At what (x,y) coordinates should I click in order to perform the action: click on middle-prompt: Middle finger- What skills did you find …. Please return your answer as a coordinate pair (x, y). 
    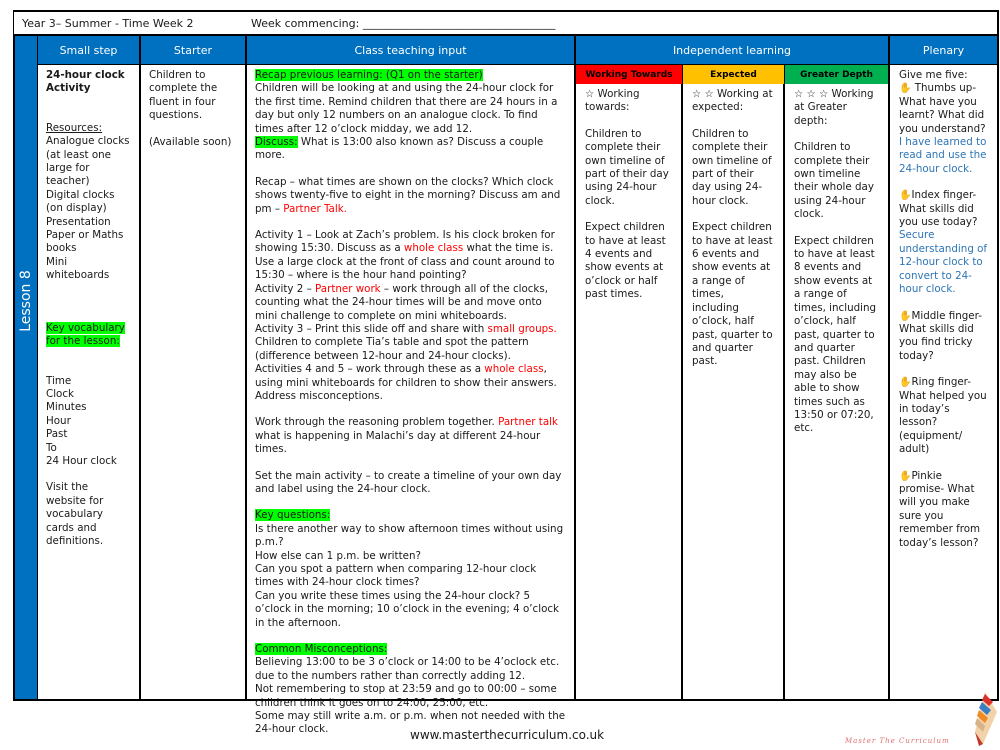
    Looking at the image, I should click on (940, 335).